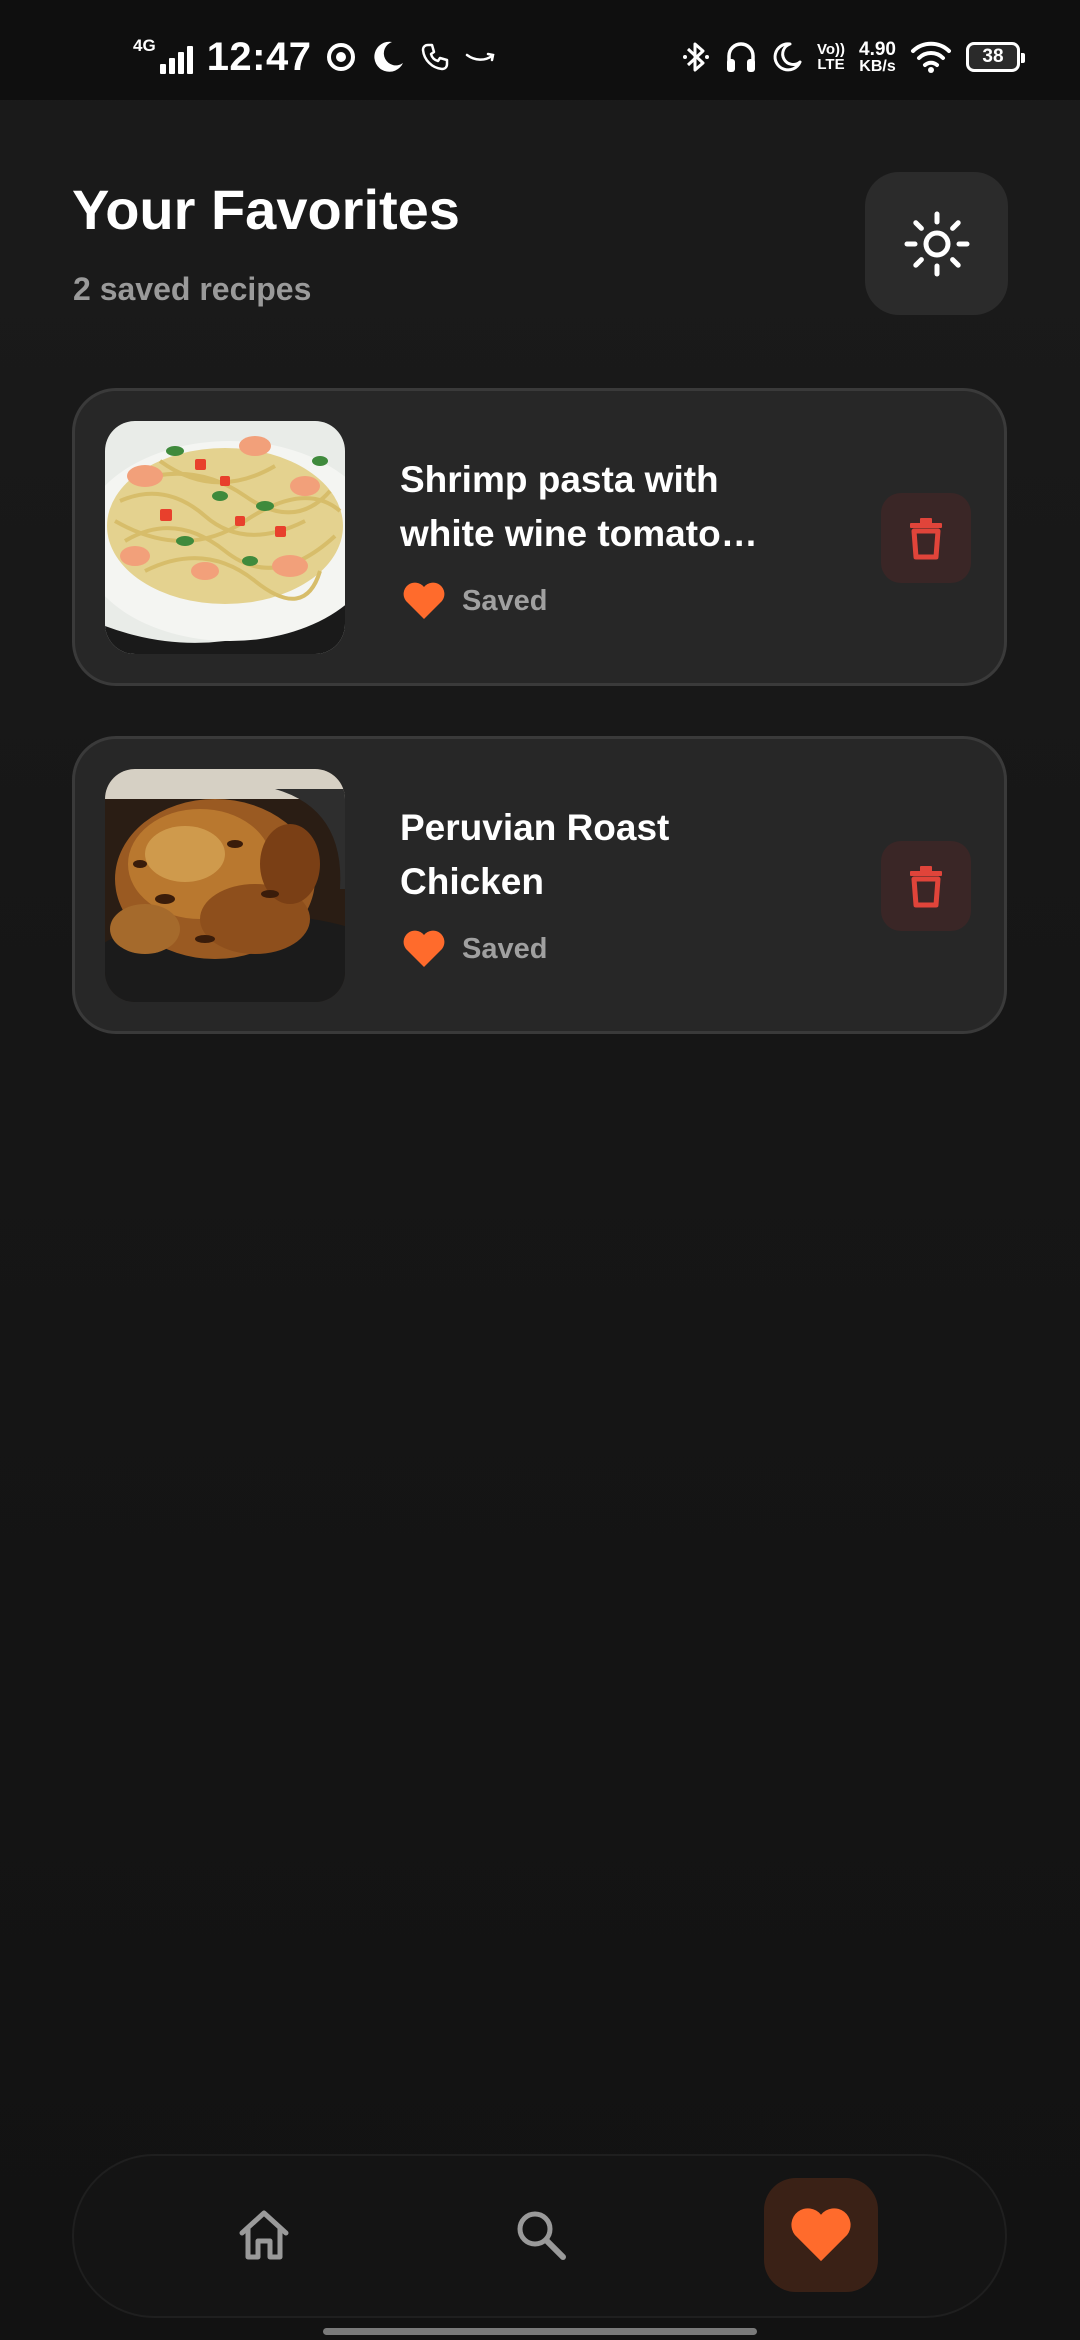  I want to click on home-icon, so click(264, 2235).